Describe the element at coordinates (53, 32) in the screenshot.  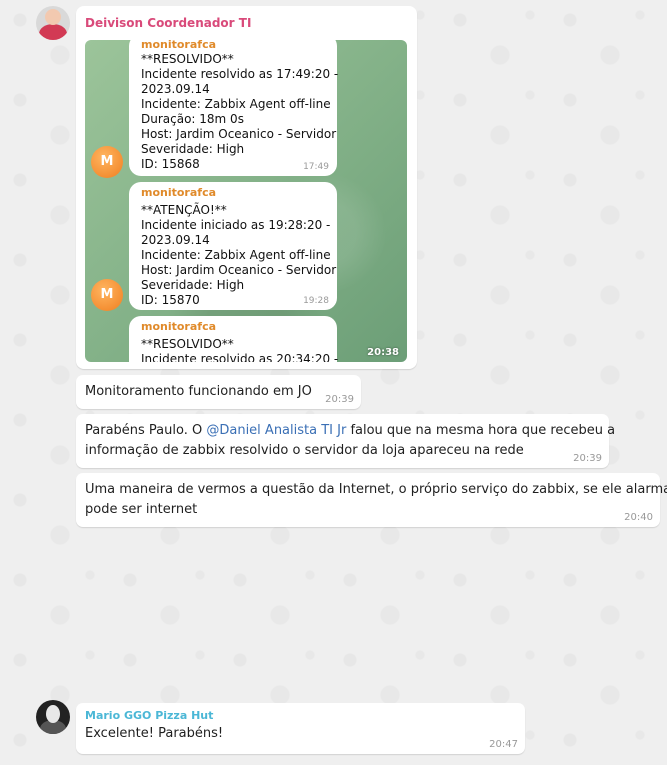
I see `avatar-body-shape` at that location.